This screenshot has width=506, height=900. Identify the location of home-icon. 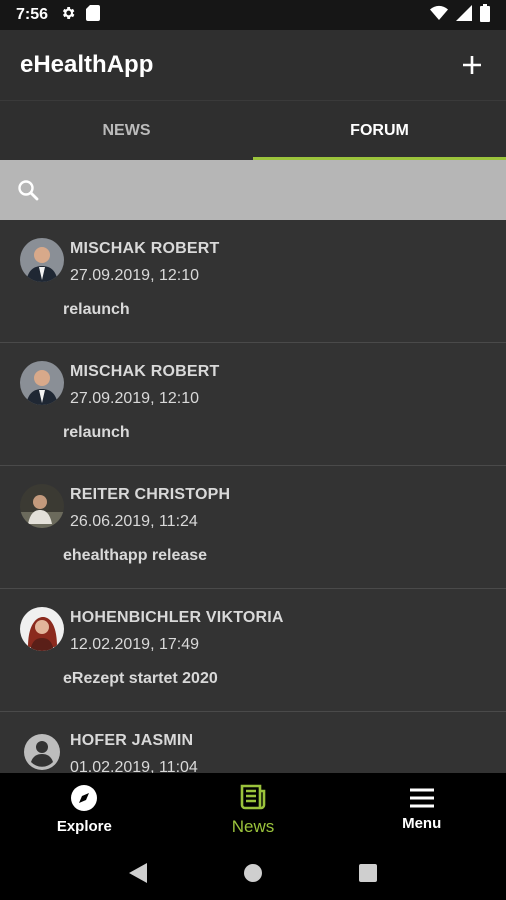
(252, 873).